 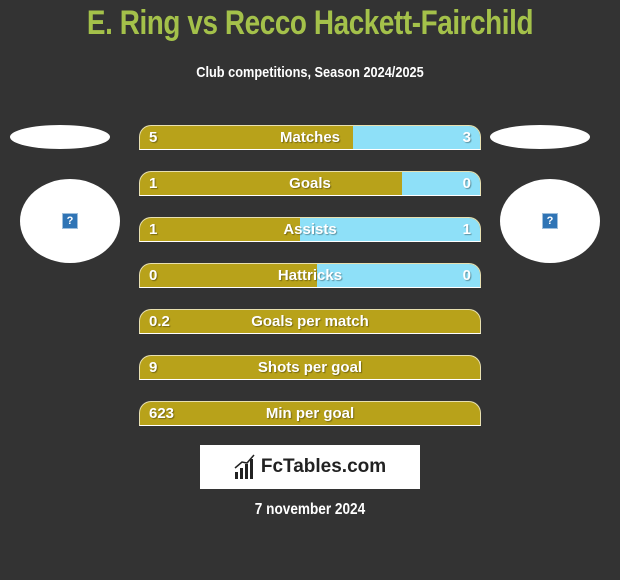 I want to click on stat-row-min-per-goal: Min per goal 623, so click(x=310, y=413).